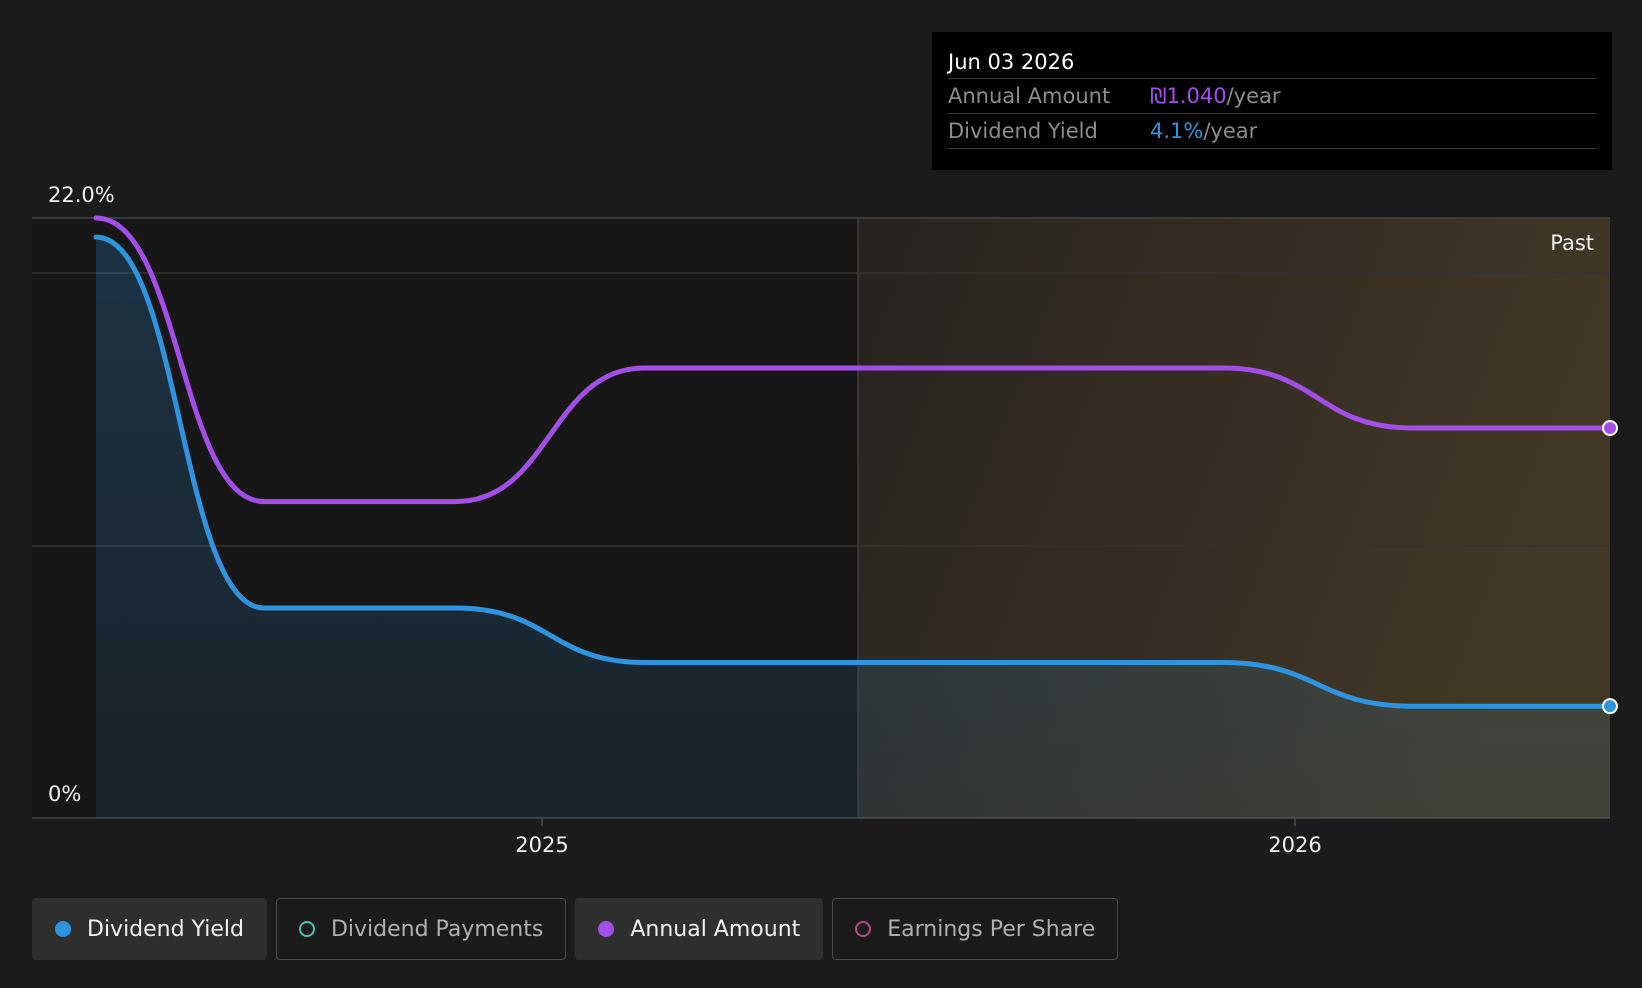  Describe the element at coordinates (81, 195) in the screenshot. I see `y-axis-max-label: 22.0%` at that location.